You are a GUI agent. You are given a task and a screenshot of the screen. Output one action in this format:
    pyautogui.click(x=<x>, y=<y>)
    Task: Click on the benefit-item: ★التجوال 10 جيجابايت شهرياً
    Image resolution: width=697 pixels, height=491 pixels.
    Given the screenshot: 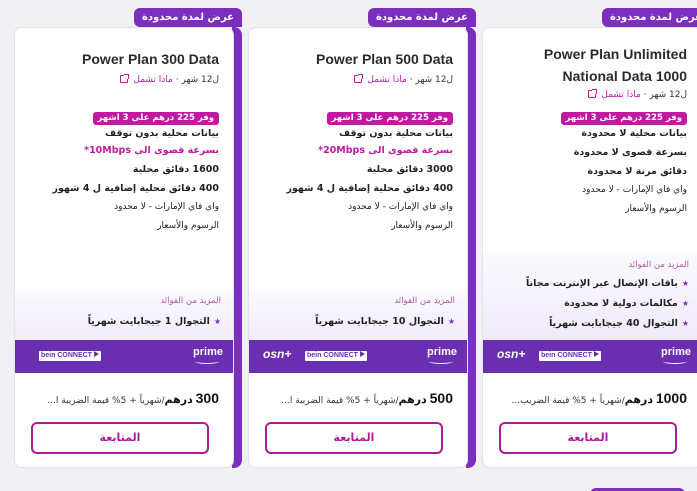 What is the action you would take?
    pyautogui.click(x=385, y=321)
    